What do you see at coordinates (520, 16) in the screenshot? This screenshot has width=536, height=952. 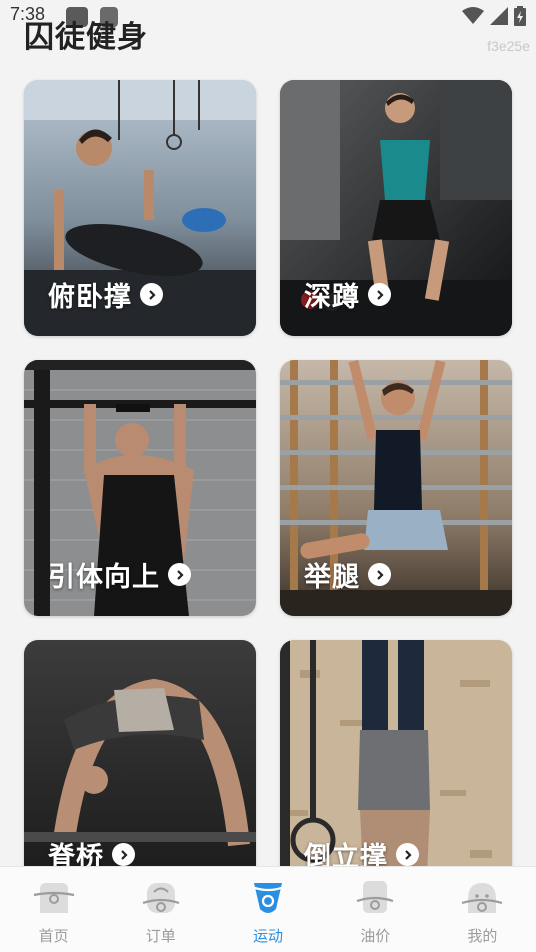 I see `battery-icon` at bounding box center [520, 16].